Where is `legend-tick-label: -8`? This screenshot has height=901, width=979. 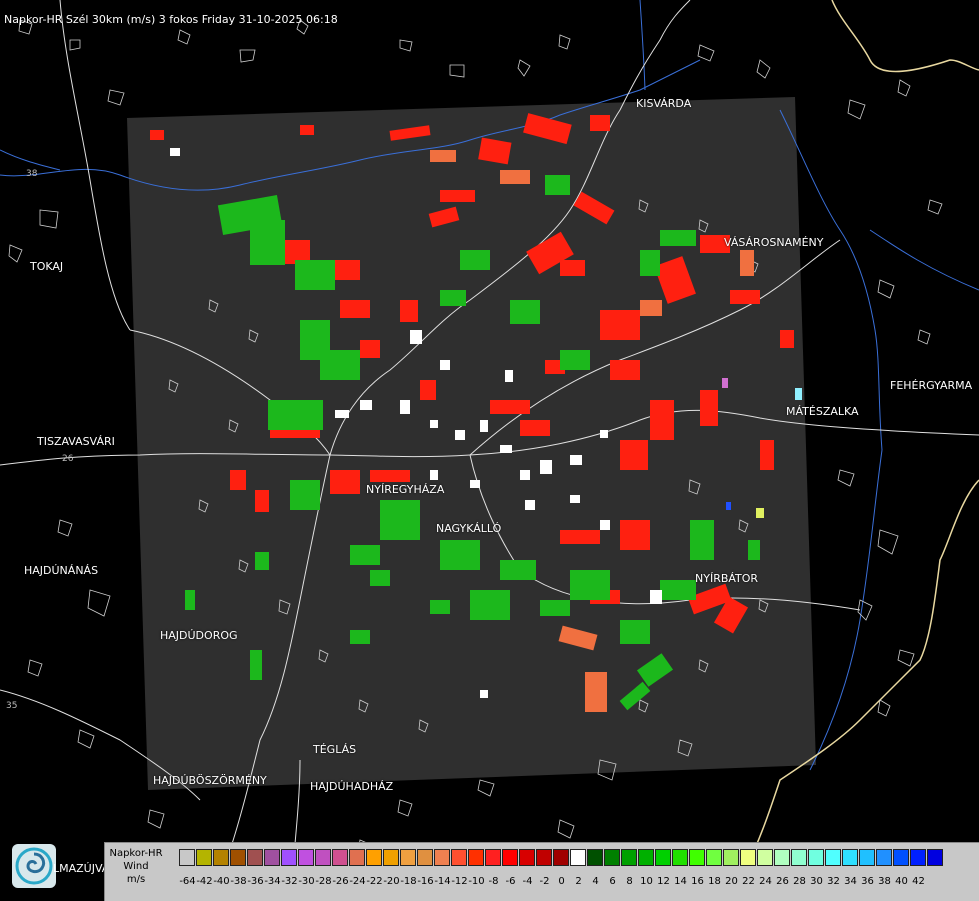
legend-tick-label: -8 is located at coordinates (493, 881).